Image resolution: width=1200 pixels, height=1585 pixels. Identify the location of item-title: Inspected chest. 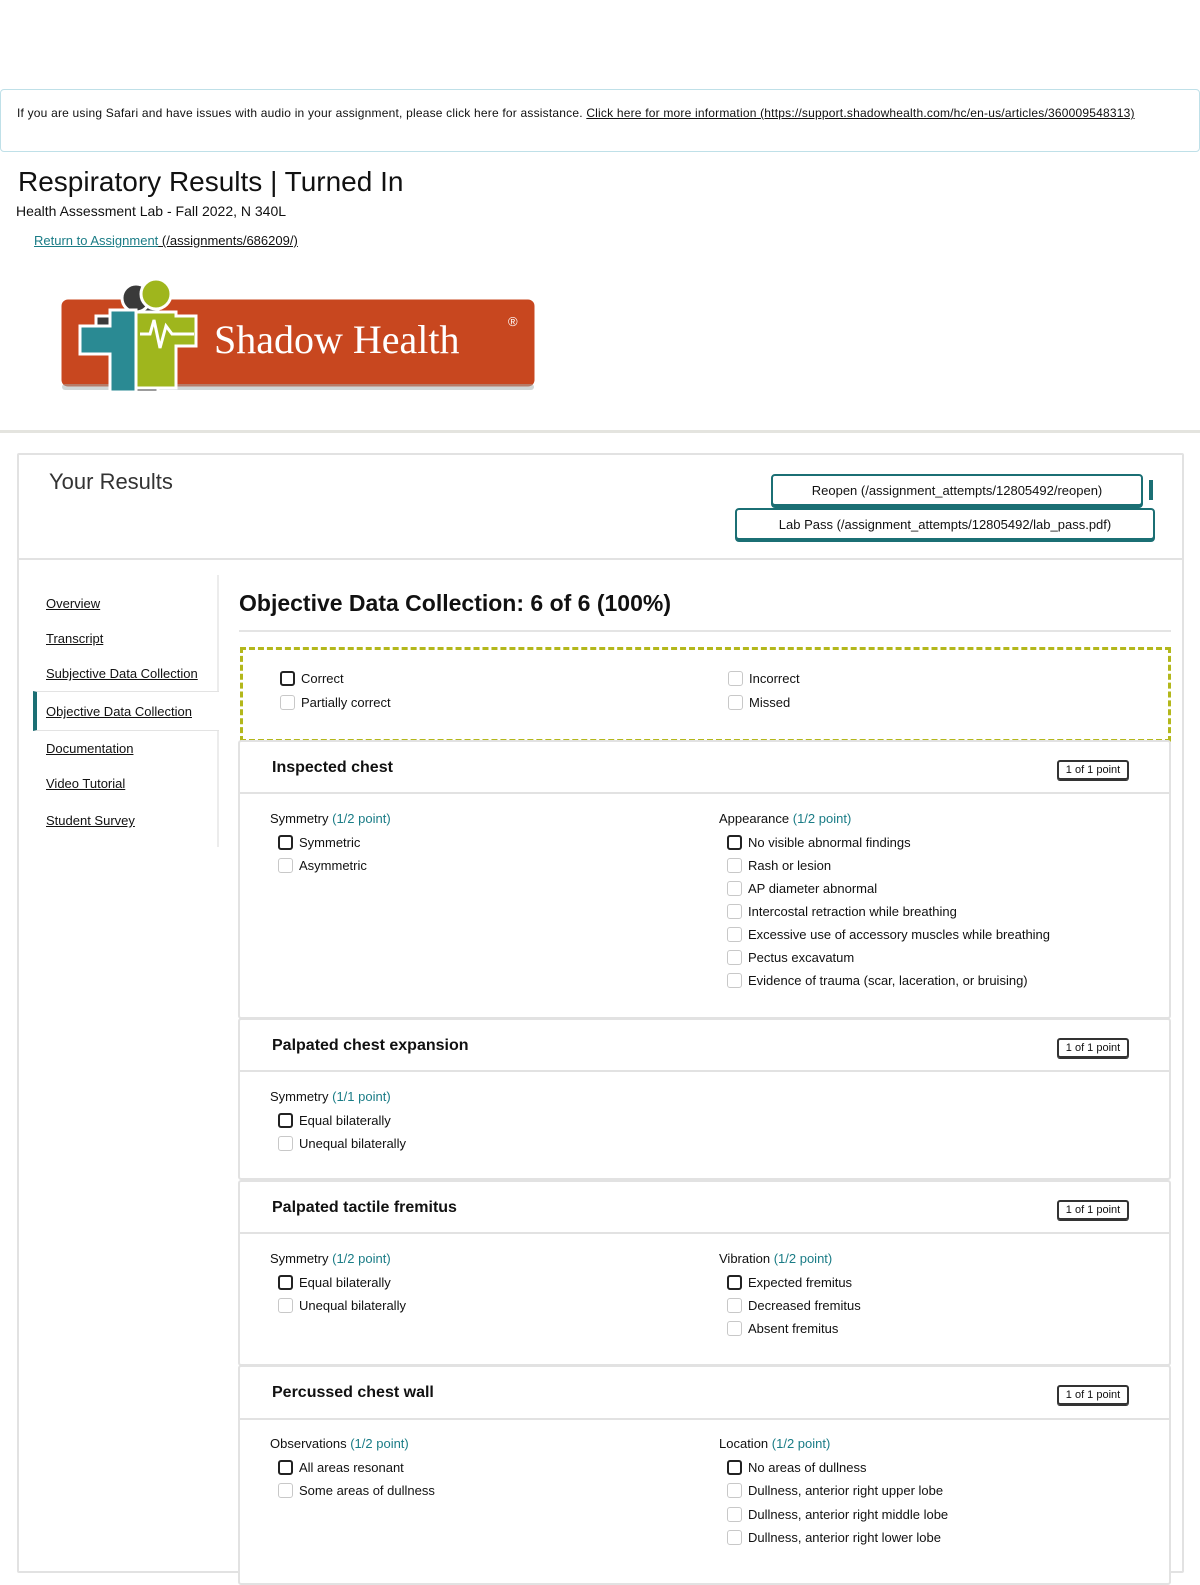
(332, 767).